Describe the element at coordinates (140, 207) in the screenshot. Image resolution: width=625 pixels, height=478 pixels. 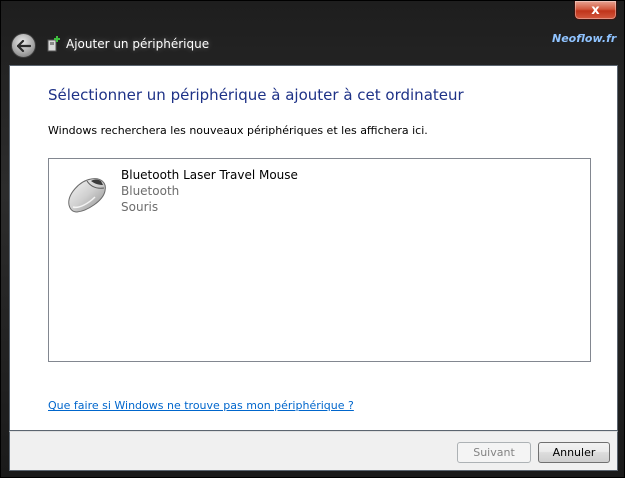
I see `device-category: Souris` at that location.